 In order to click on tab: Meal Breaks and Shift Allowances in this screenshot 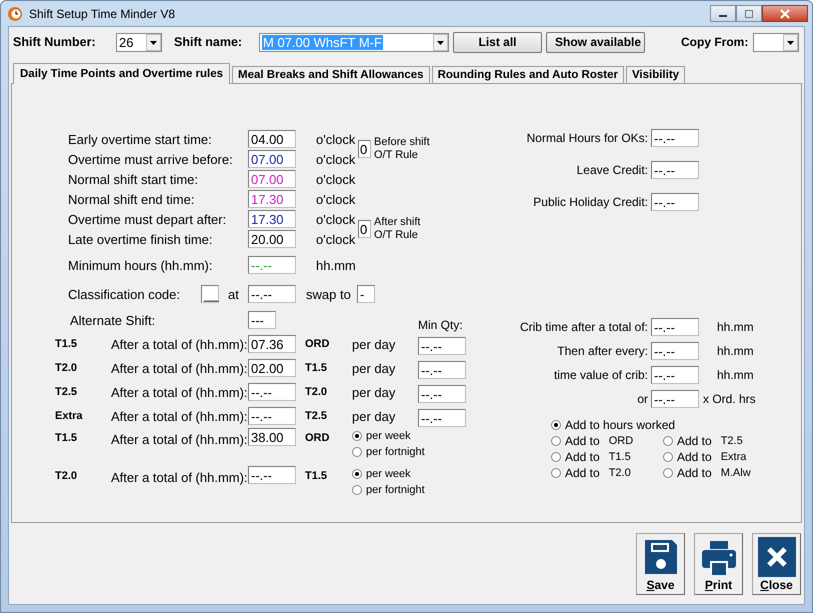, I will do `click(331, 74)`.